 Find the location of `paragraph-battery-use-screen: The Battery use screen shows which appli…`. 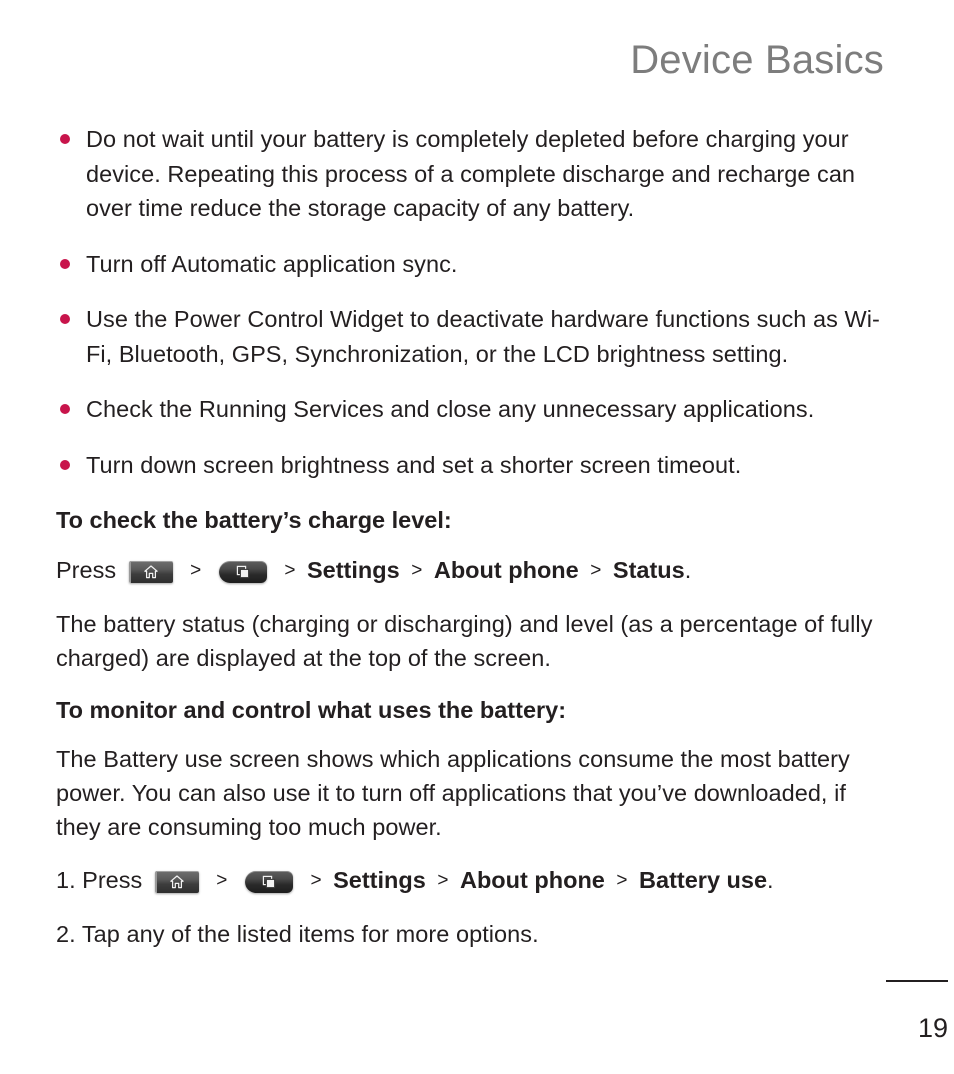

paragraph-battery-use-screen: The Battery use screen shows which appli… is located at coordinates (453, 793).